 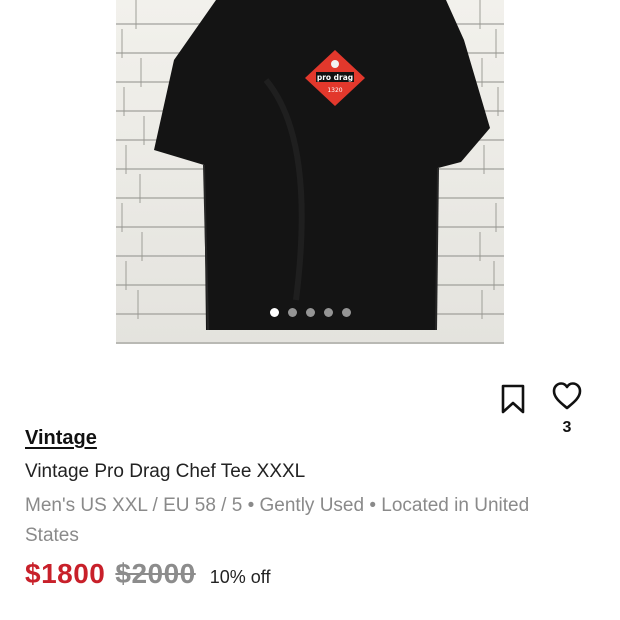 I want to click on bookmark-icon, so click(x=513, y=399).